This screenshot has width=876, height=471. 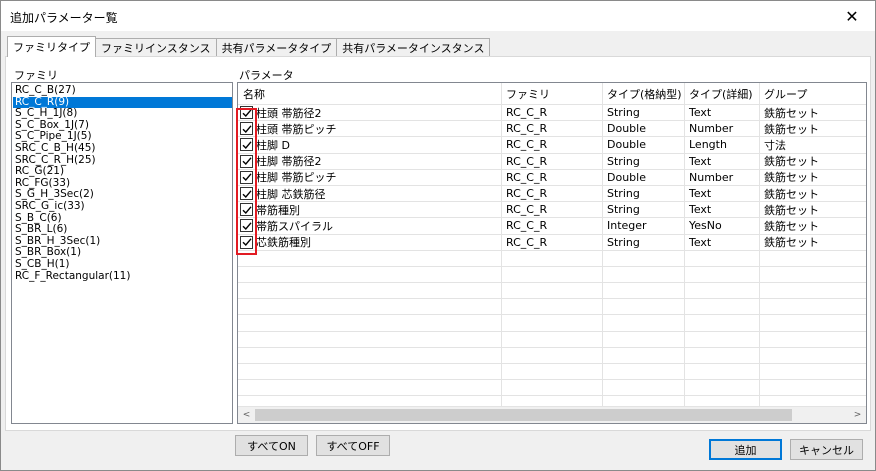 I want to click on row-detail-cell: Length, so click(x=722, y=145).